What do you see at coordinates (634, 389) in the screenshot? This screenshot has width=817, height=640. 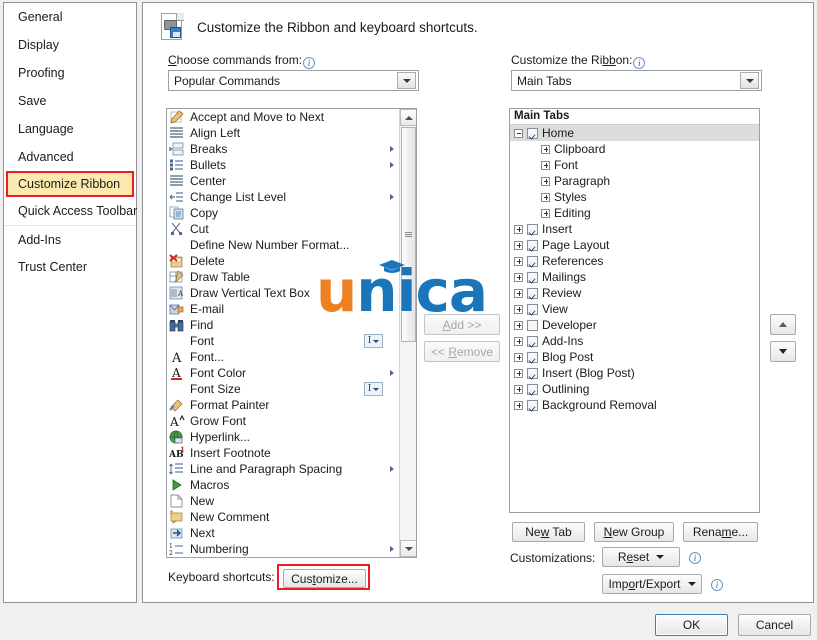 I see `tree-item: Outlining` at bounding box center [634, 389].